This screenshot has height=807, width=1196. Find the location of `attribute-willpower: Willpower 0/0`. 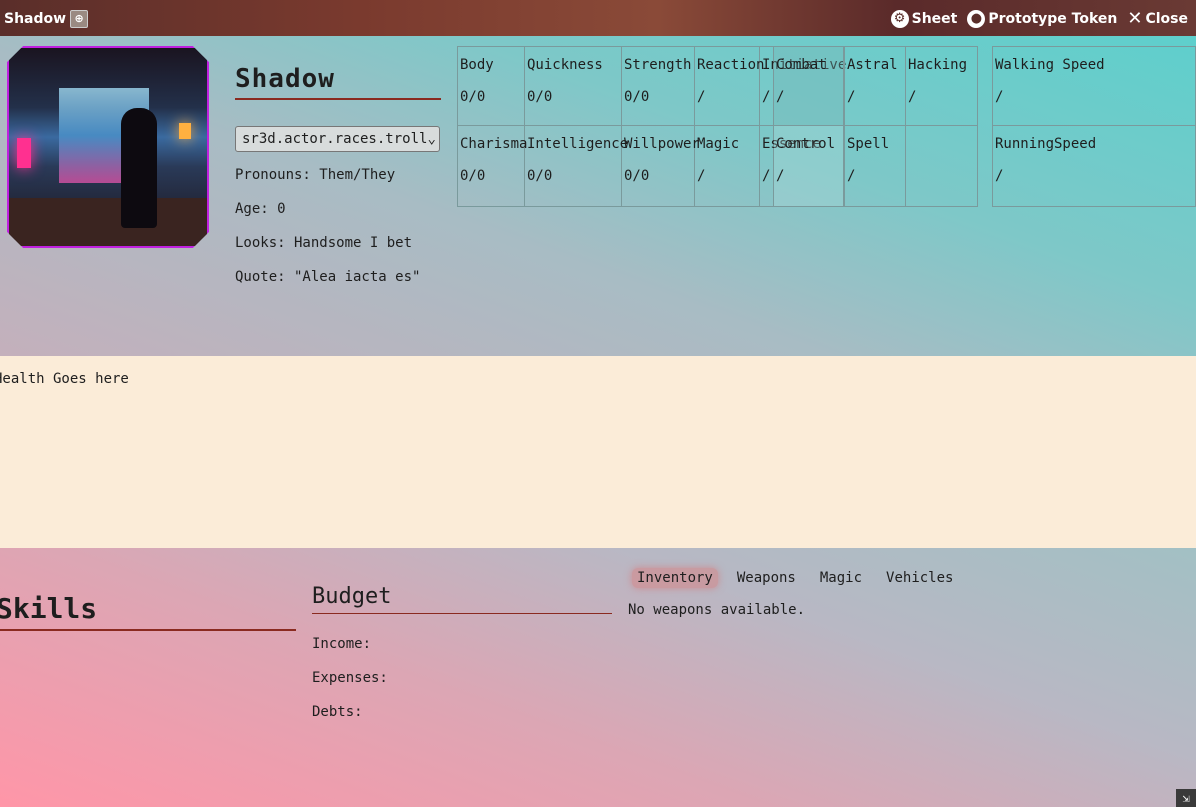

attribute-willpower: Willpower 0/0 is located at coordinates (661, 166).